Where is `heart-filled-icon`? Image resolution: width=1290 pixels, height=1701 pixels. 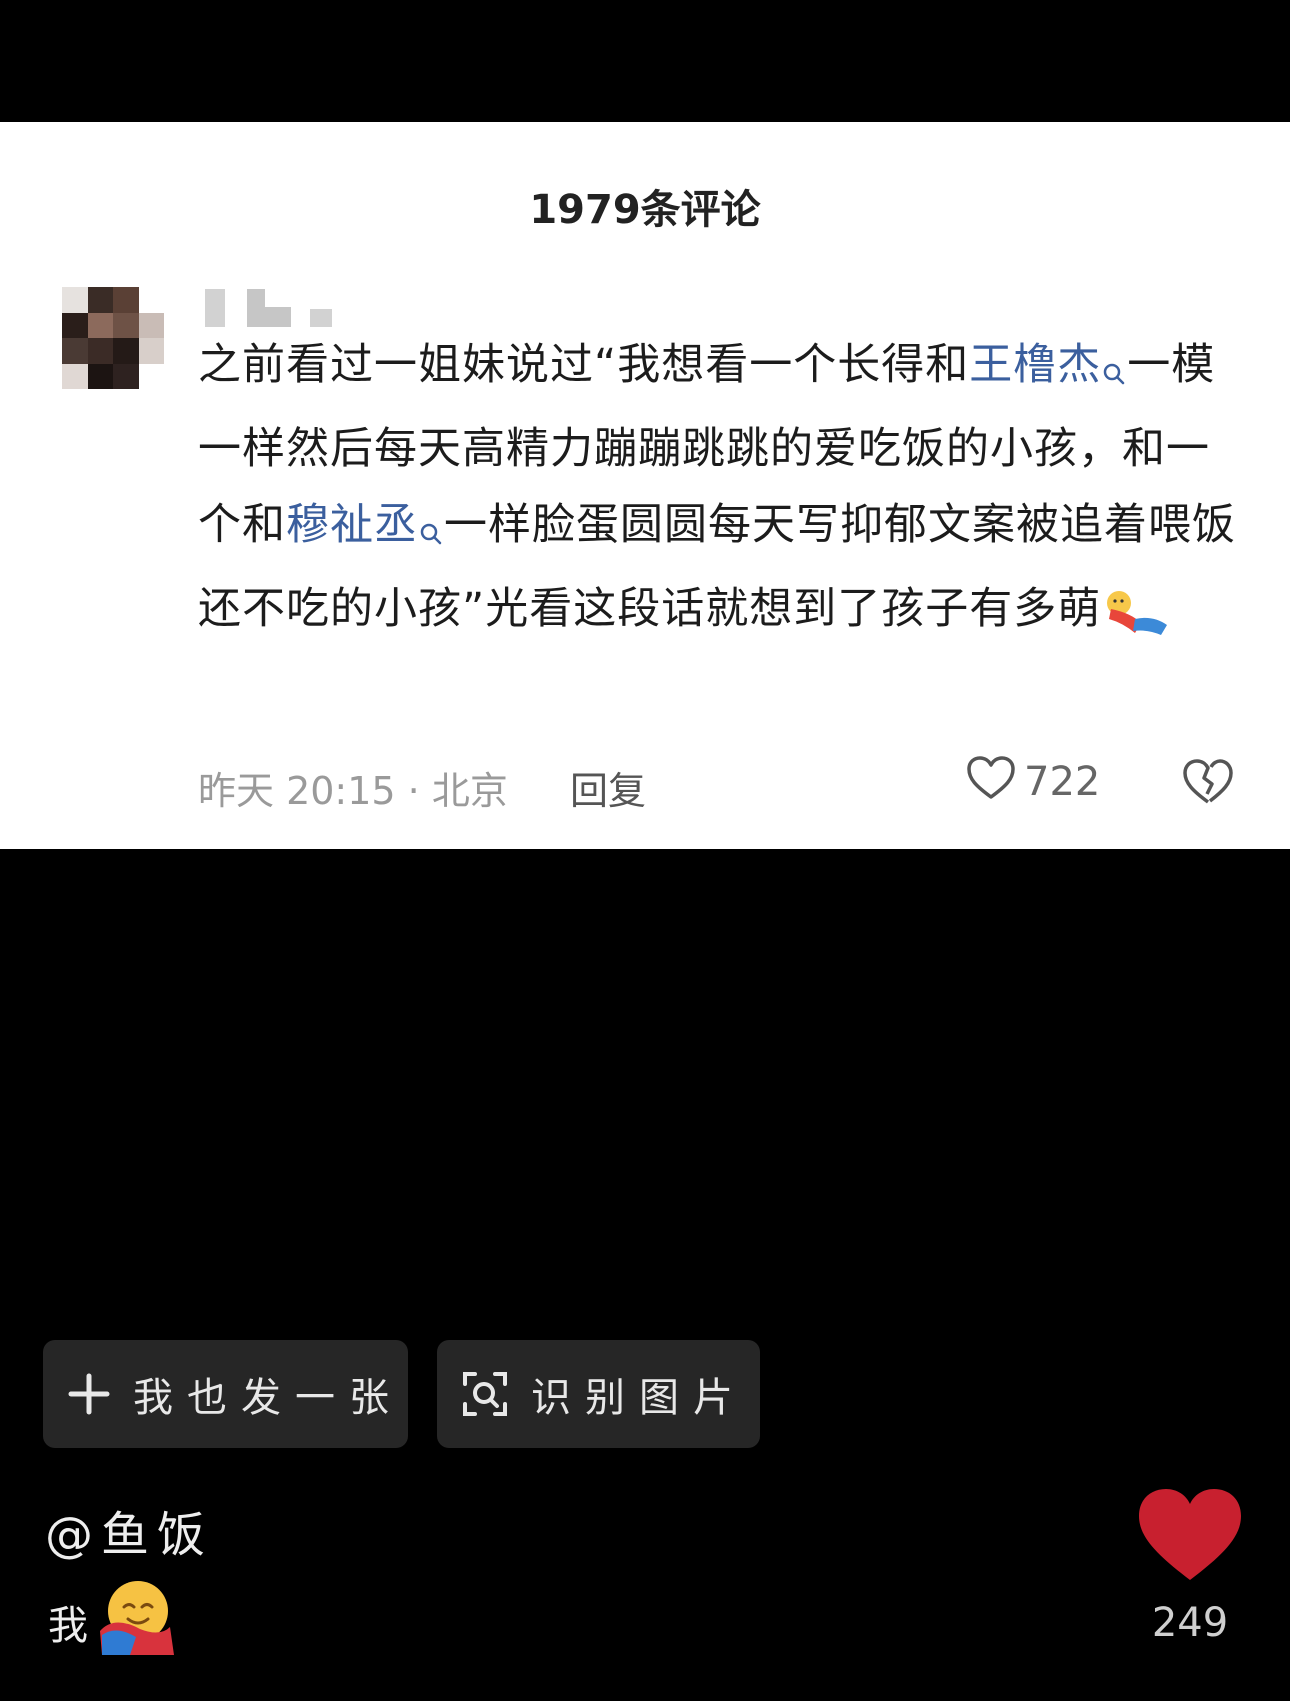
heart-filled-icon is located at coordinates (1190, 1537).